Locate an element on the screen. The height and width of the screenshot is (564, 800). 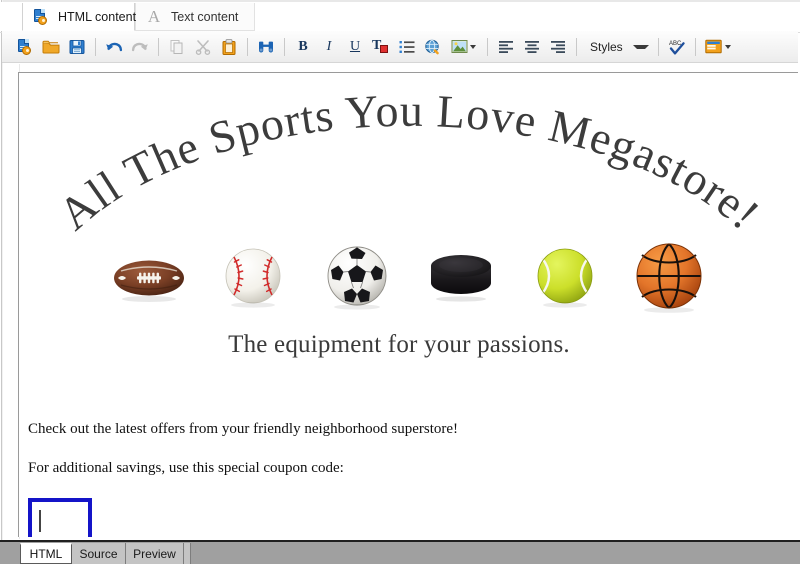
abc-spellcheck-icon: ABC is located at coordinates (677, 48).